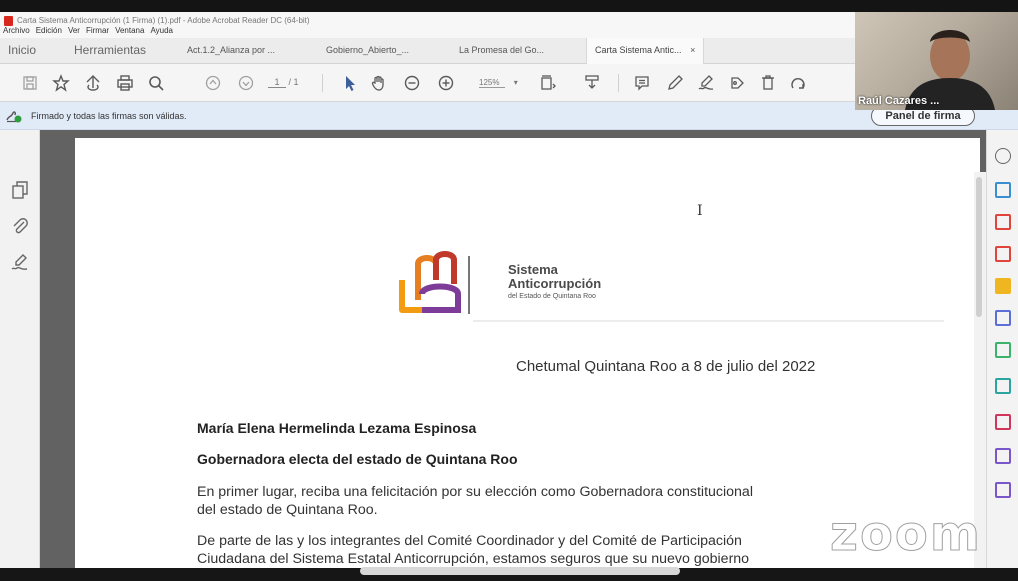 The height and width of the screenshot is (581, 1018). Describe the element at coordinates (533, 269) in the screenshot. I see `logo-text-sistema: Sistema` at that location.